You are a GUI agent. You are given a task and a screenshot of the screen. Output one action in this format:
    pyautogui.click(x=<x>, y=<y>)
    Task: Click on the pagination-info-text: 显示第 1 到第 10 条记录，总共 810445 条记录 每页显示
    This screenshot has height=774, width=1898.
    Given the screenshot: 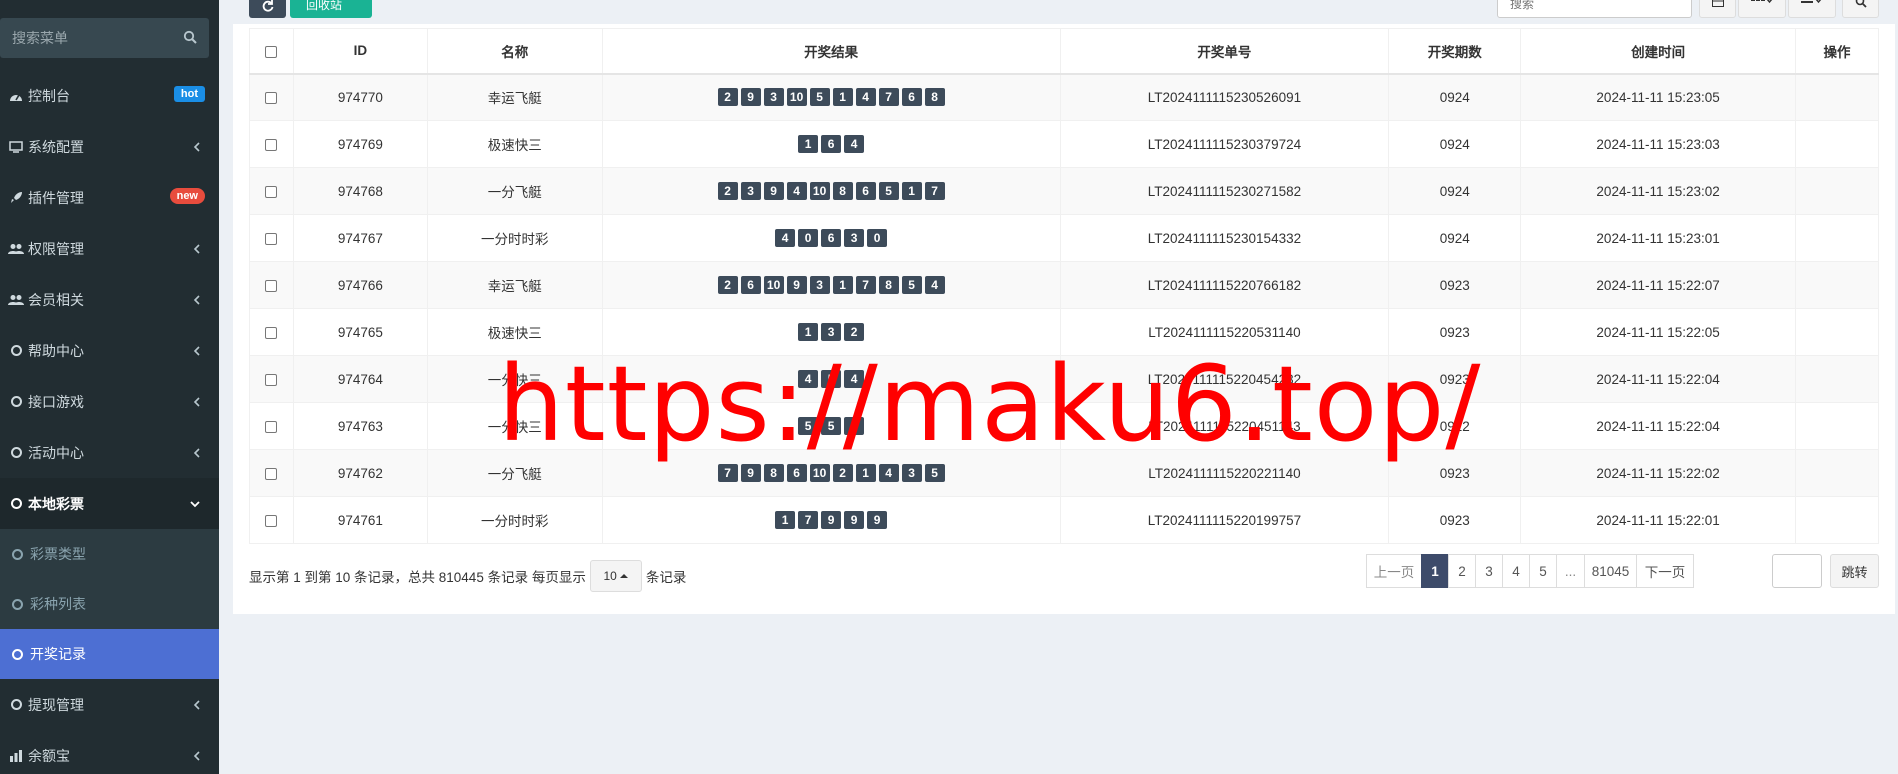 What is the action you would take?
    pyautogui.click(x=417, y=577)
    